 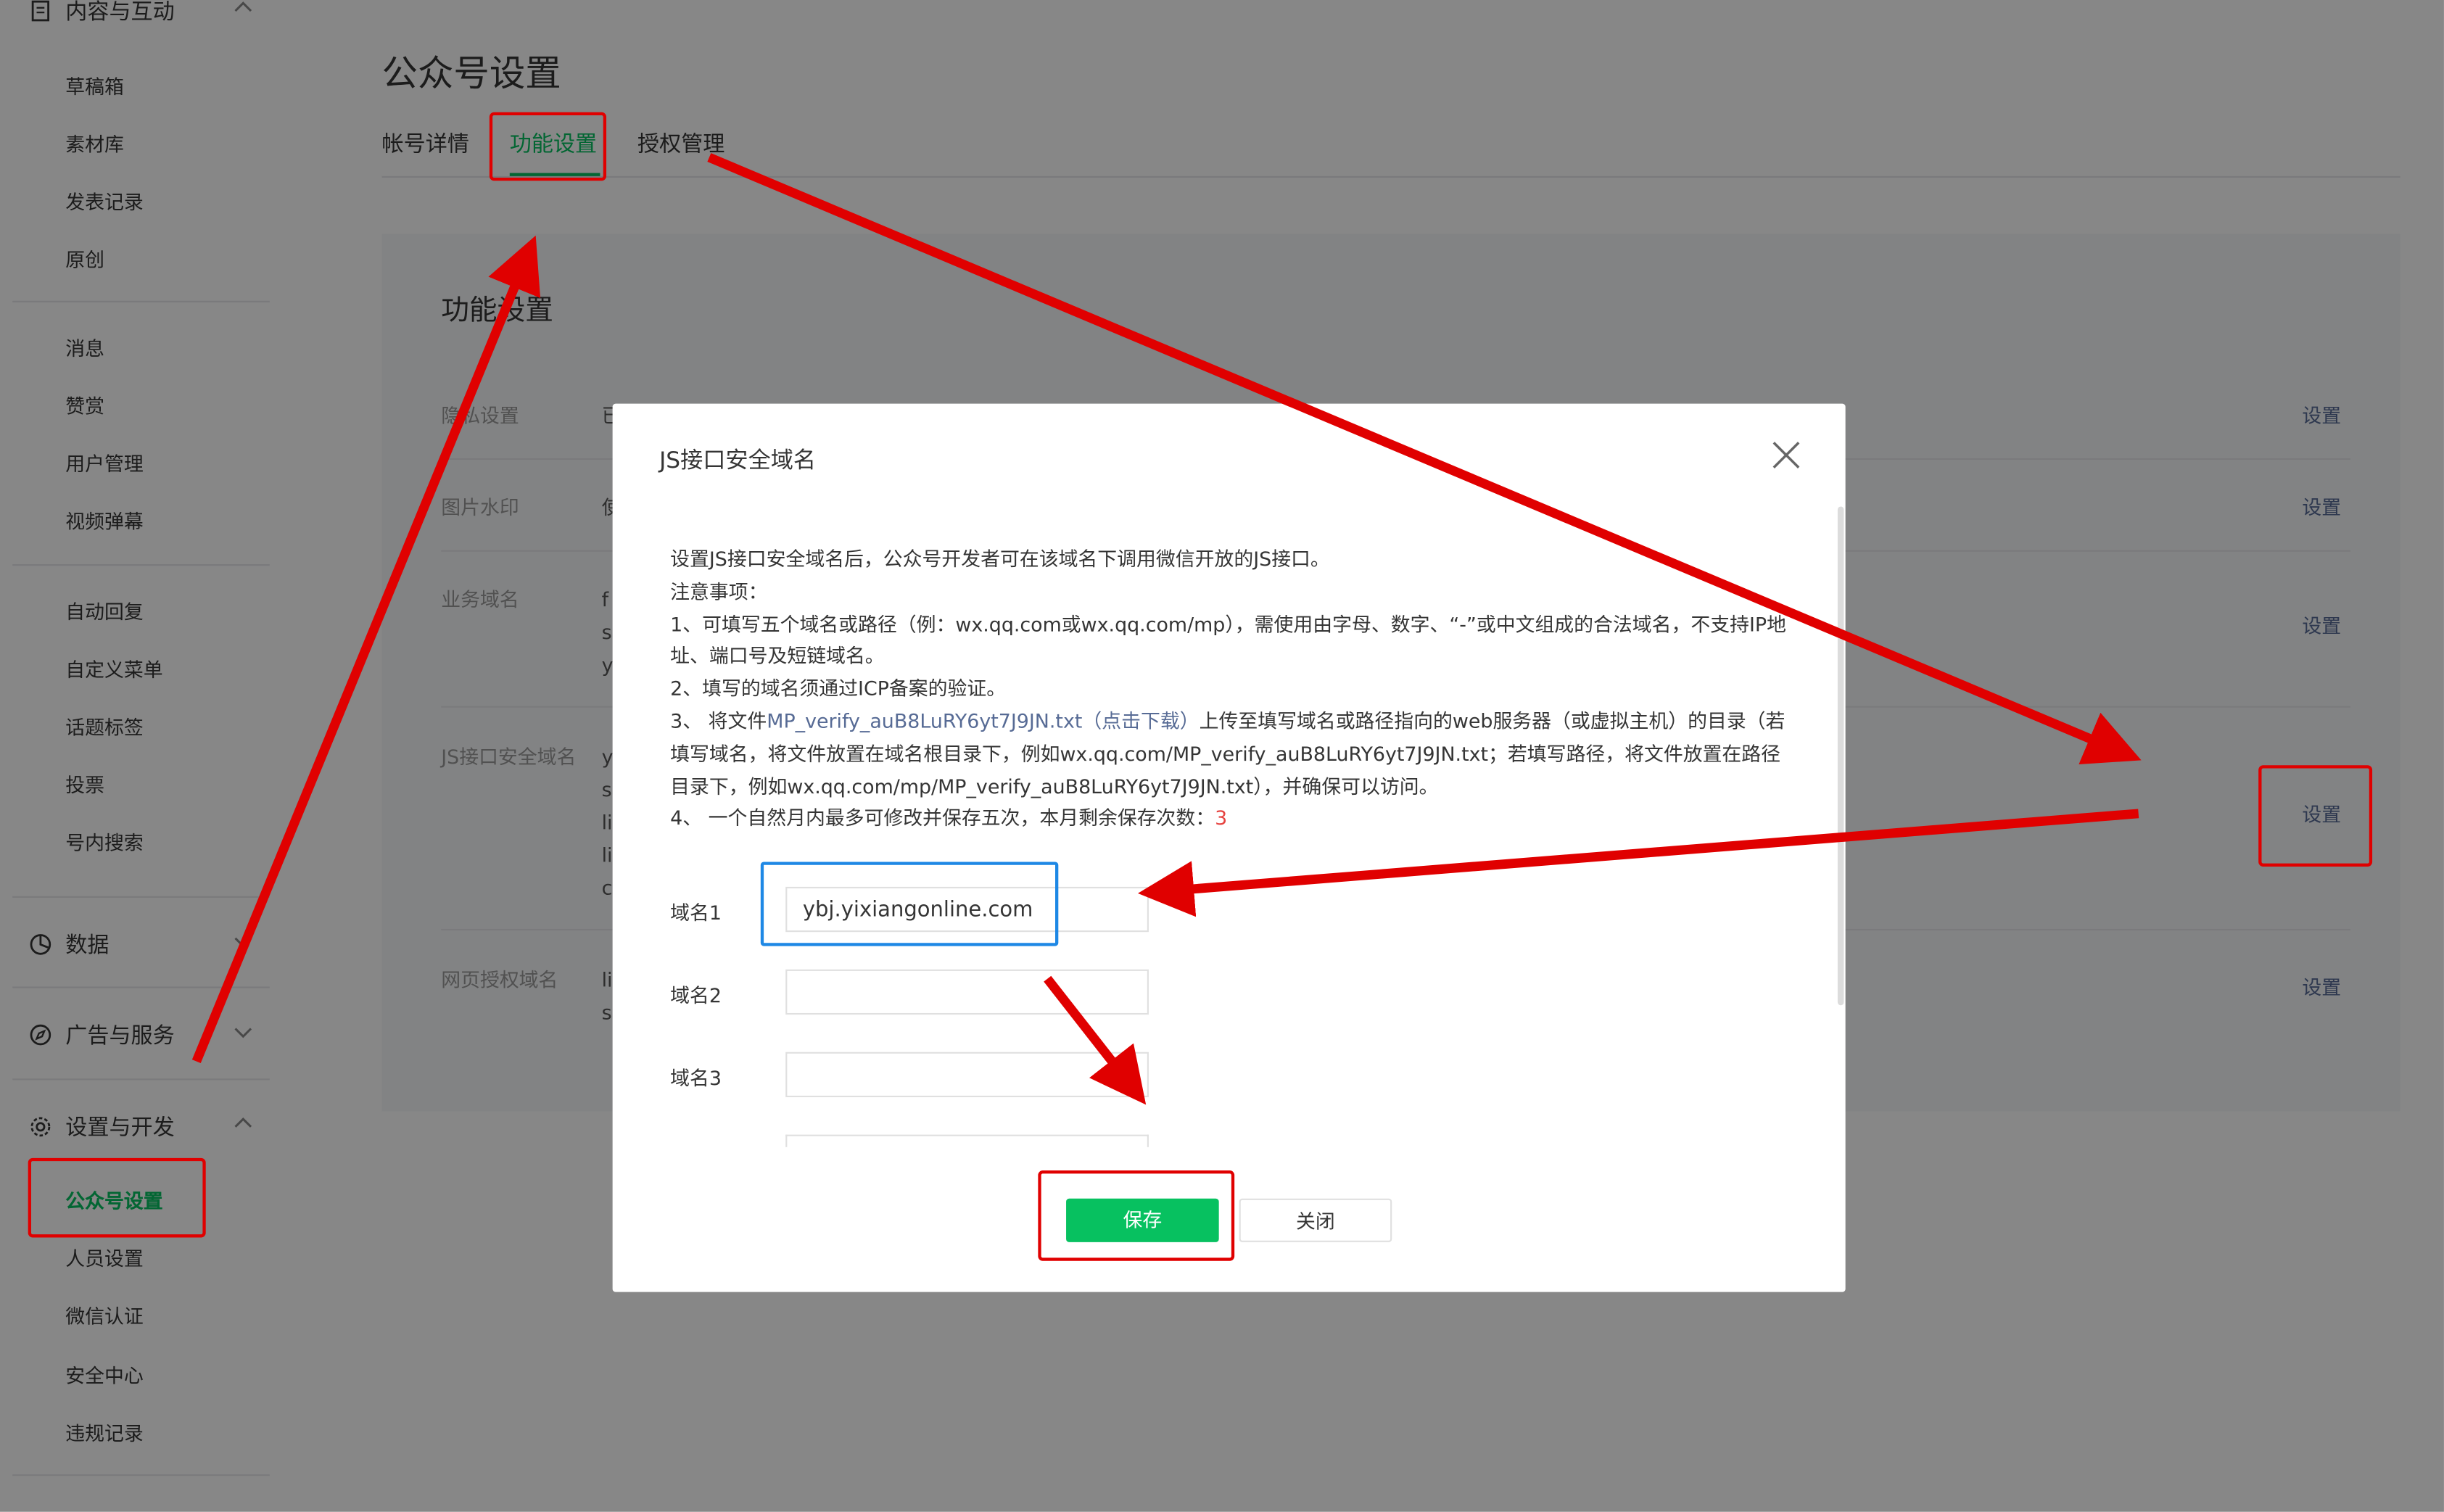 What do you see at coordinates (909, 904) in the screenshot?
I see `highlight-domain-input` at bounding box center [909, 904].